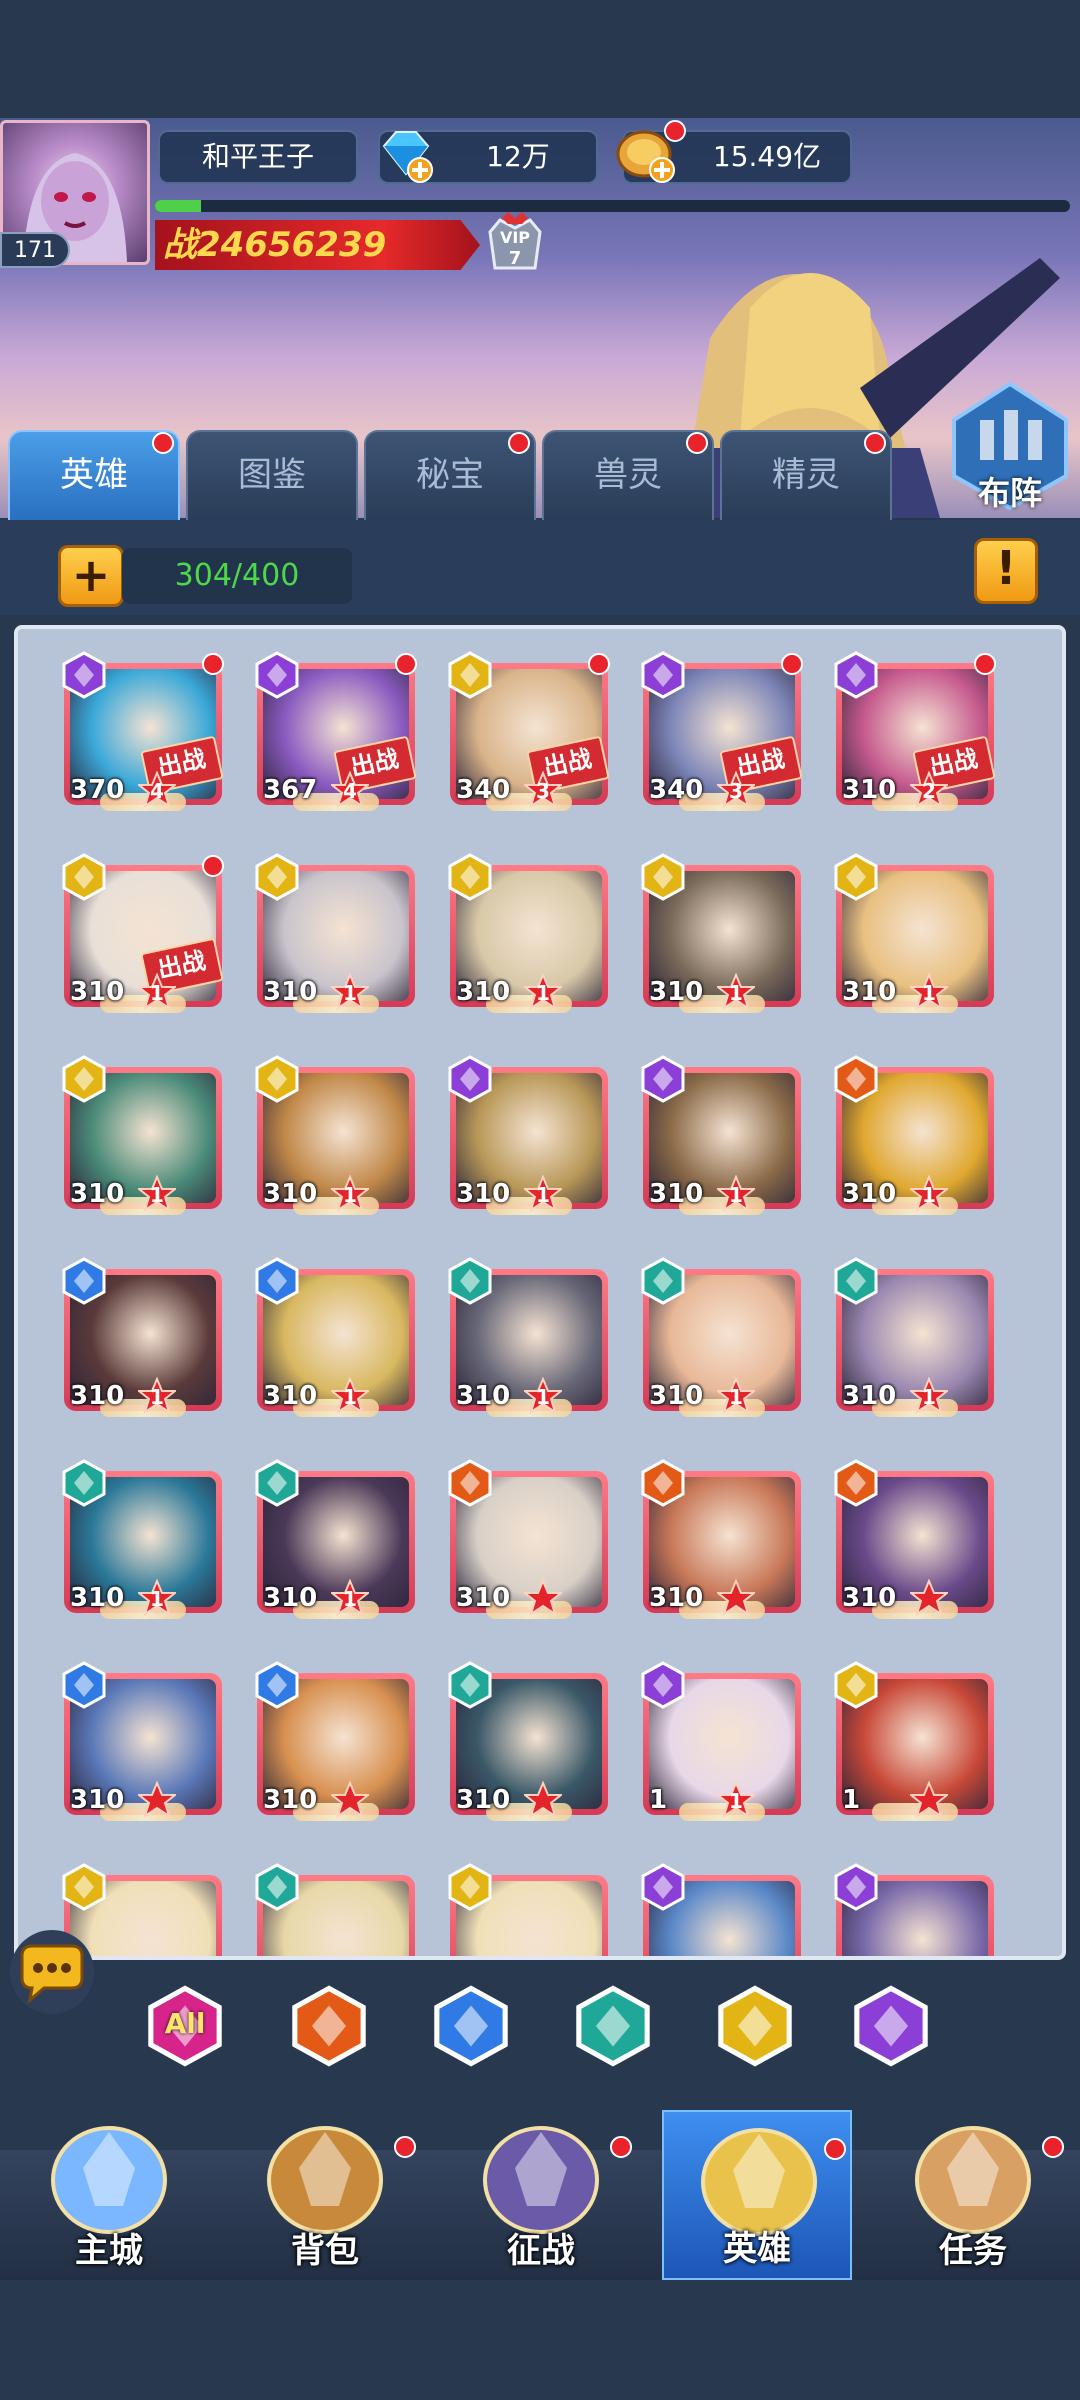 The width and height of the screenshot is (1080, 2400). Describe the element at coordinates (613, 2026) in the screenshot. I see `filter-teal` at that location.